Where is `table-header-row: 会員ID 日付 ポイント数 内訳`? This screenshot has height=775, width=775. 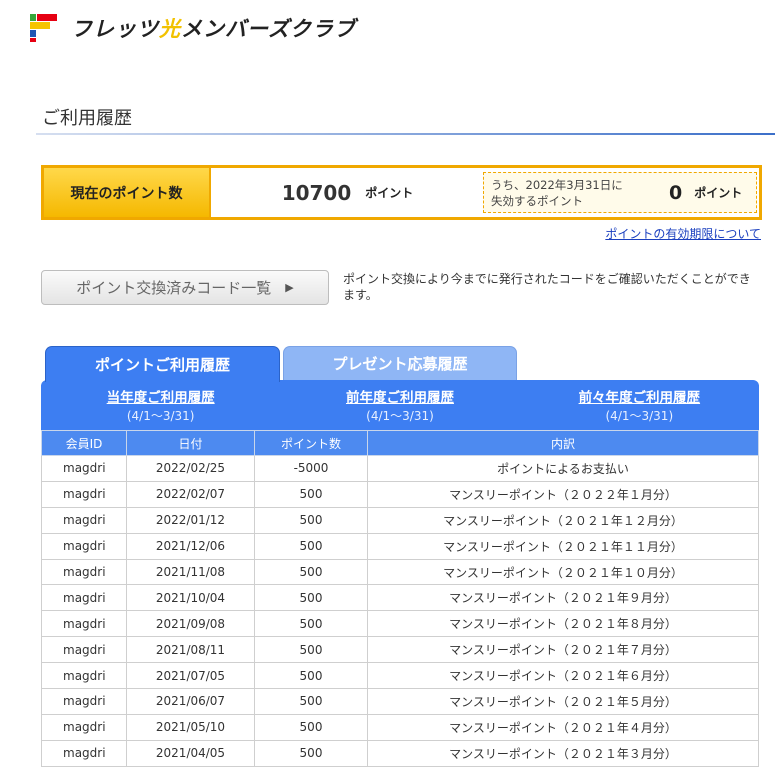
table-header-row: 会員ID 日付 ポイント数 内訳 is located at coordinates (400, 443).